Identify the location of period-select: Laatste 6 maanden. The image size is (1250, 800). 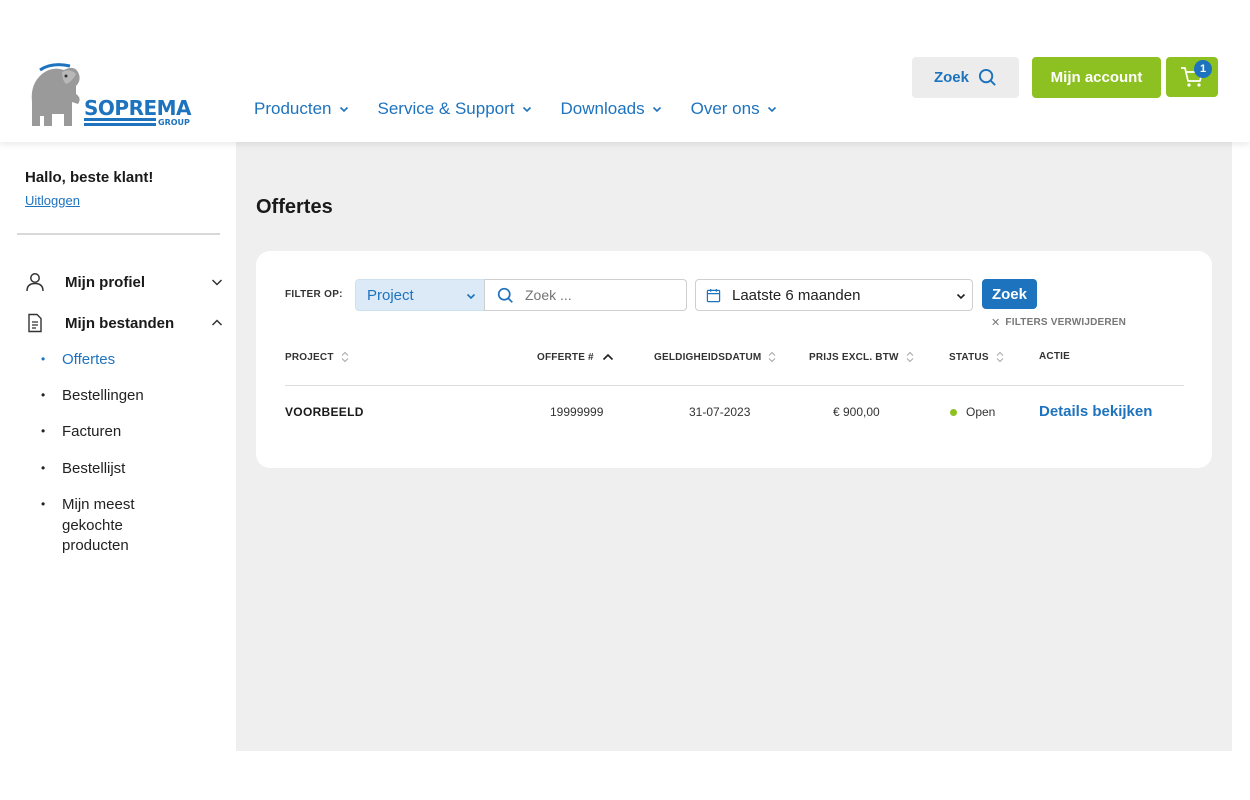
(834, 295).